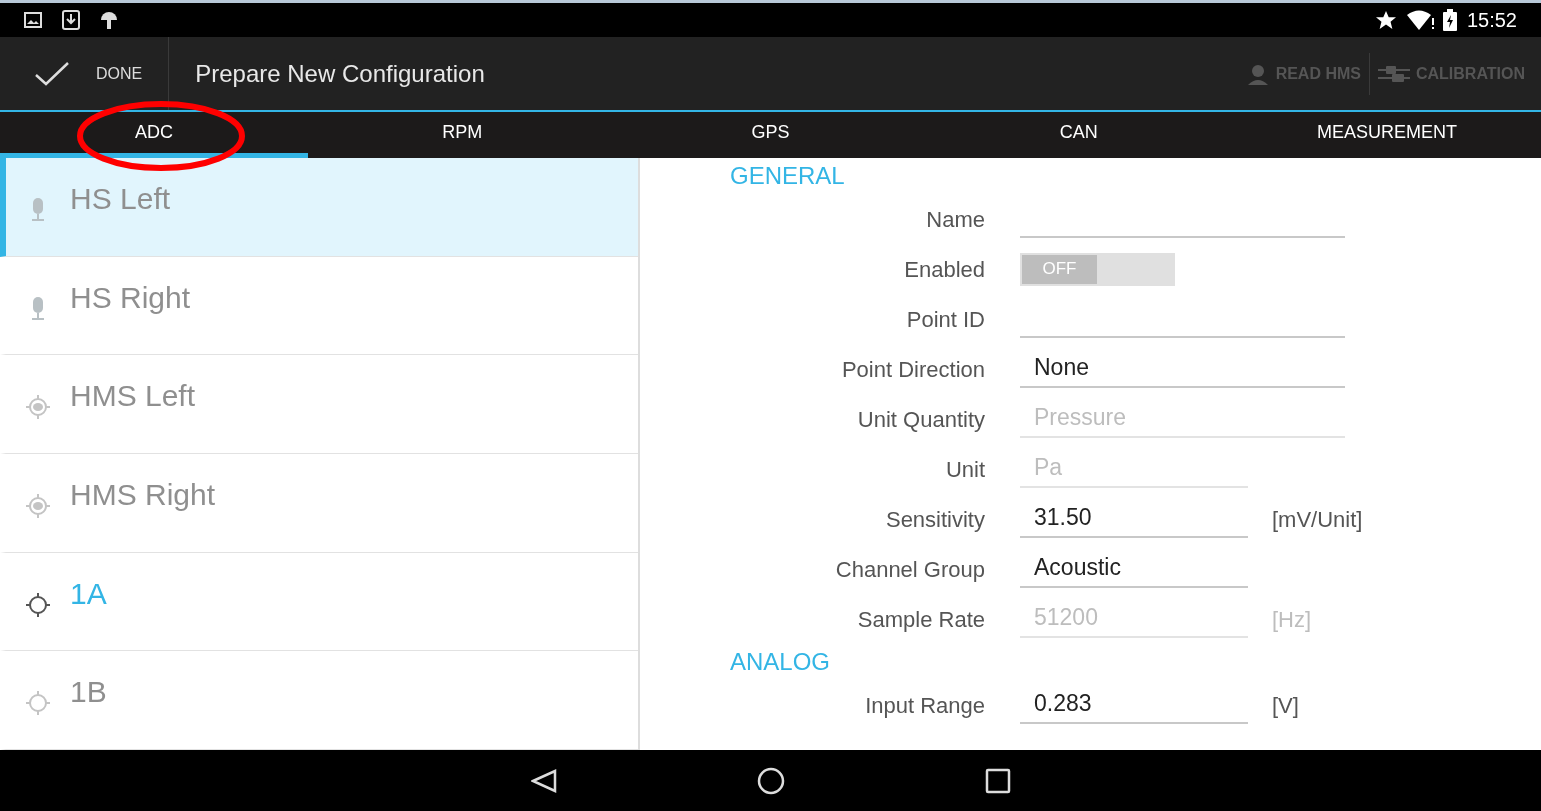 The image size is (1541, 811). What do you see at coordinates (965, 469) in the screenshot?
I see `field-label: Unit` at bounding box center [965, 469].